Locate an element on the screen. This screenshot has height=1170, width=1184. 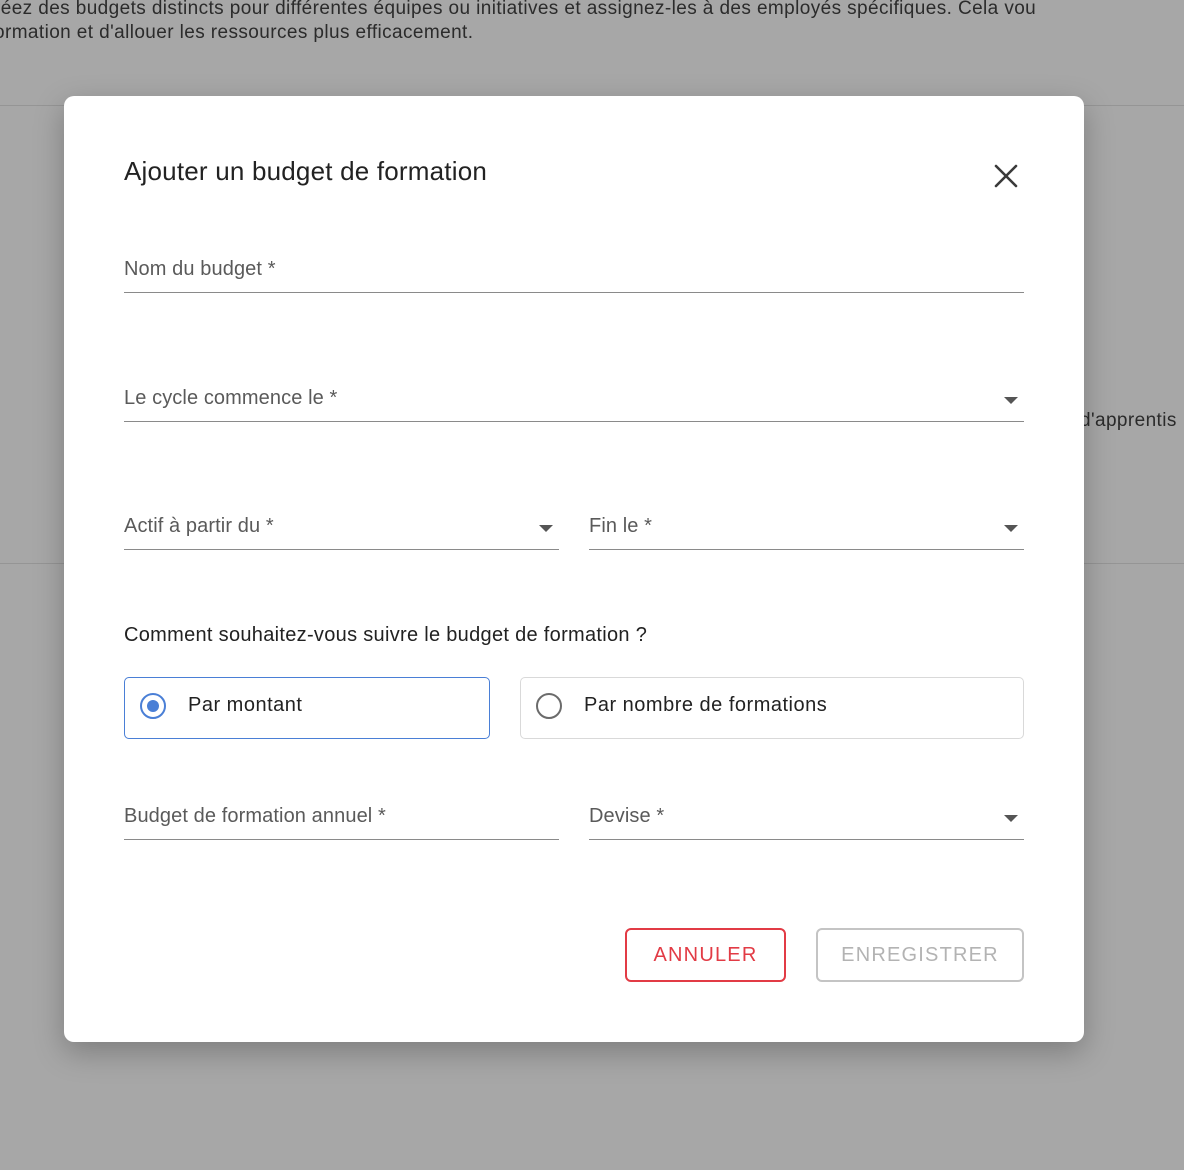
budget-name-field: Nom du budget * is located at coordinates (574, 270).